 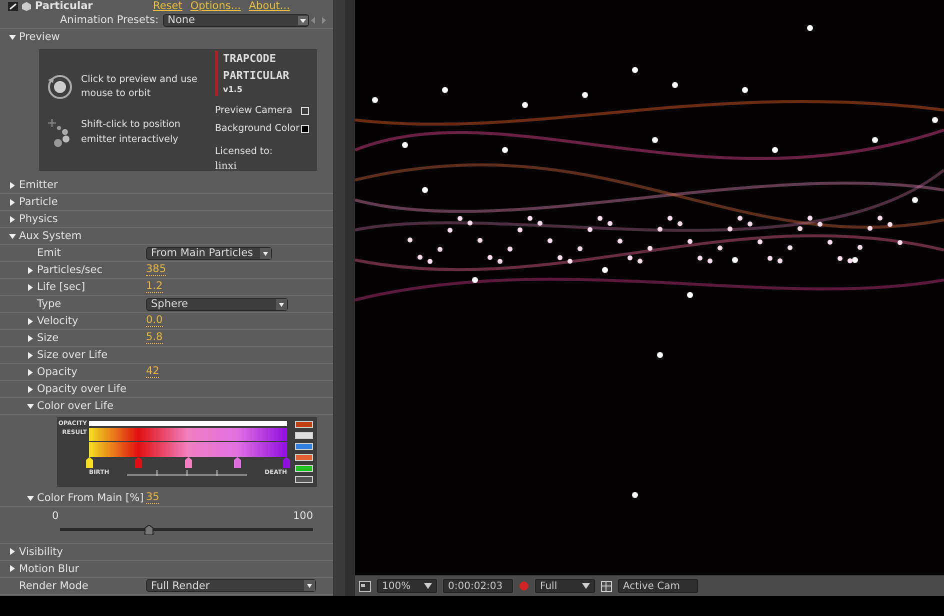 What do you see at coordinates (156, 270) in the screenshot?
I see `value-field: 385` at bounding box center [156, 270].